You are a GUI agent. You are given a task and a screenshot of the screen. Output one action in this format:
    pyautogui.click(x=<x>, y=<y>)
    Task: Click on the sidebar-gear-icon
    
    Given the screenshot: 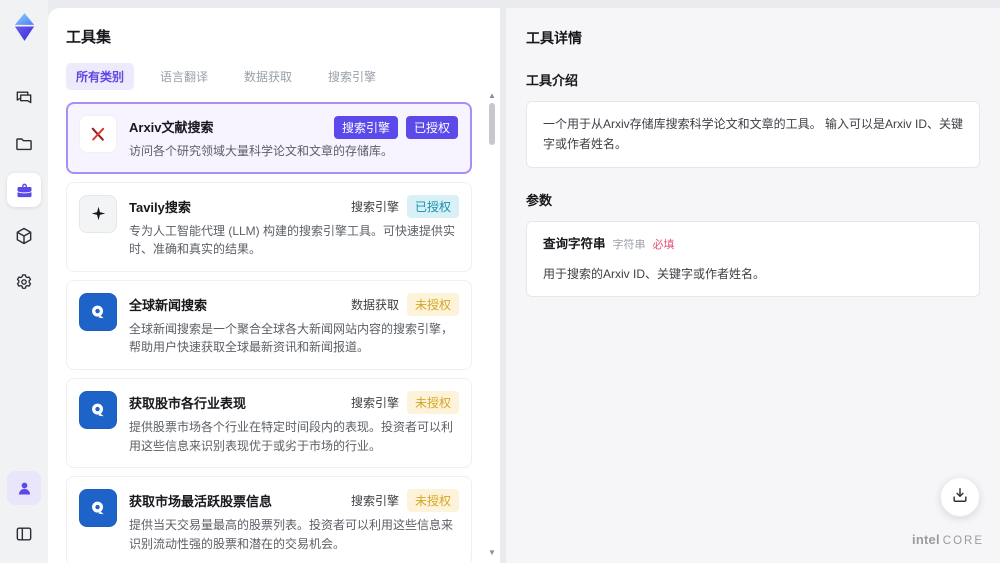 What is the action you would take?
    pyautogui.click(x=24, y=282)
    